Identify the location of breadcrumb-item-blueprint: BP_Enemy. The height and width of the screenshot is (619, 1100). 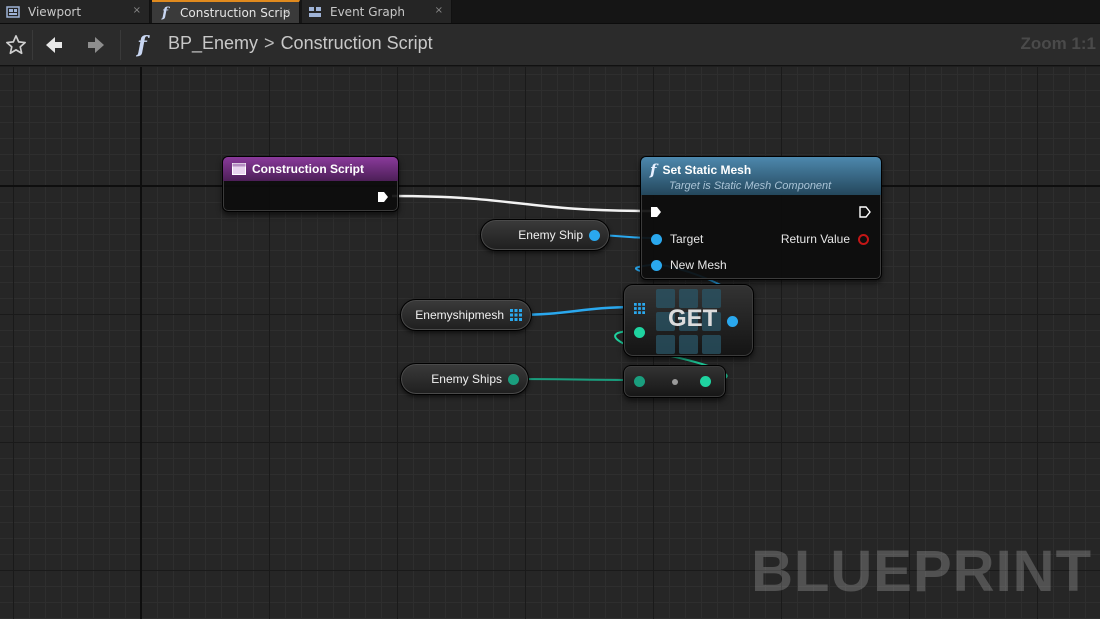
(213, 43).